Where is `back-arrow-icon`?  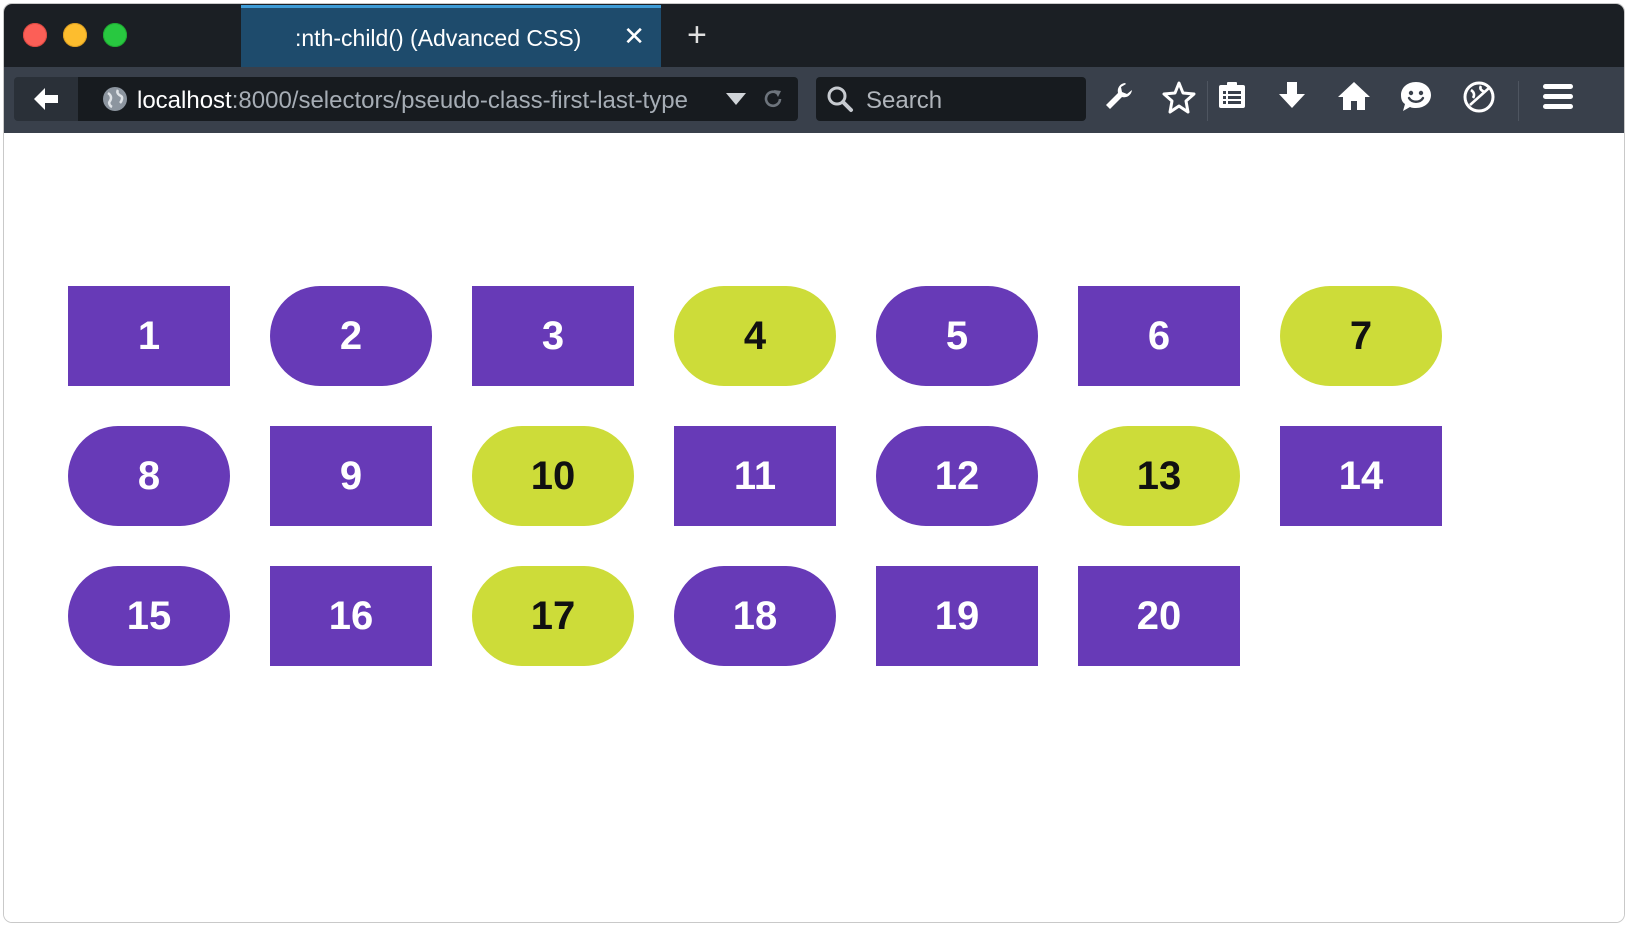 back-arrow-icon is located at coordinates (46, 99).